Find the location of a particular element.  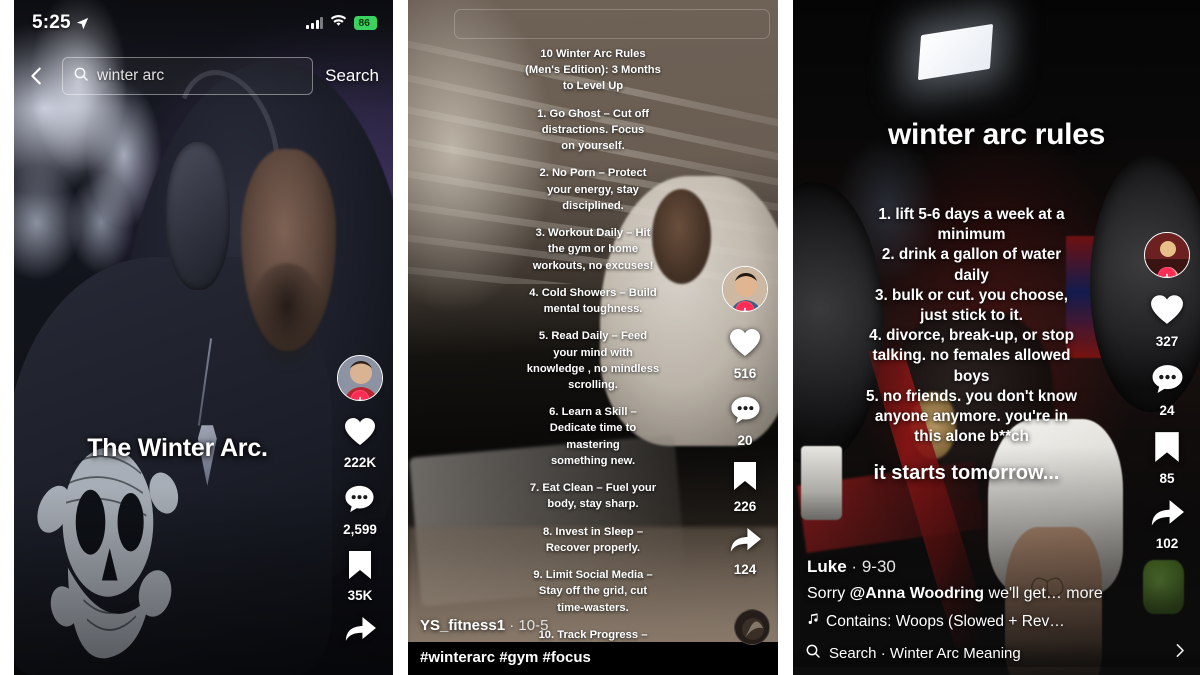

chevron-right-icon is located at coordinates (1179, 653).